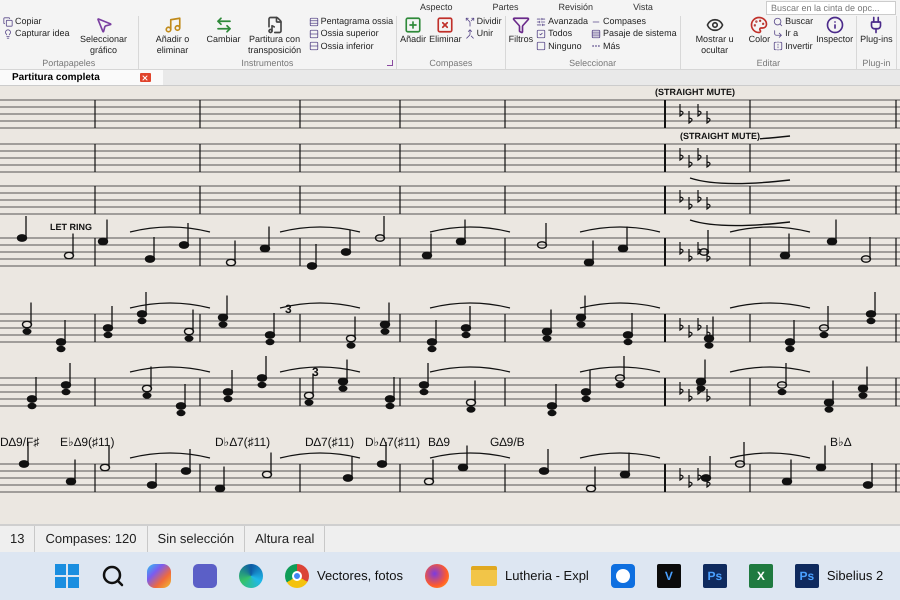  What do you see at coordinates (297, 576) in the screenshot?
I see `chrome-browser-icon` at bounding box center [297, 576].